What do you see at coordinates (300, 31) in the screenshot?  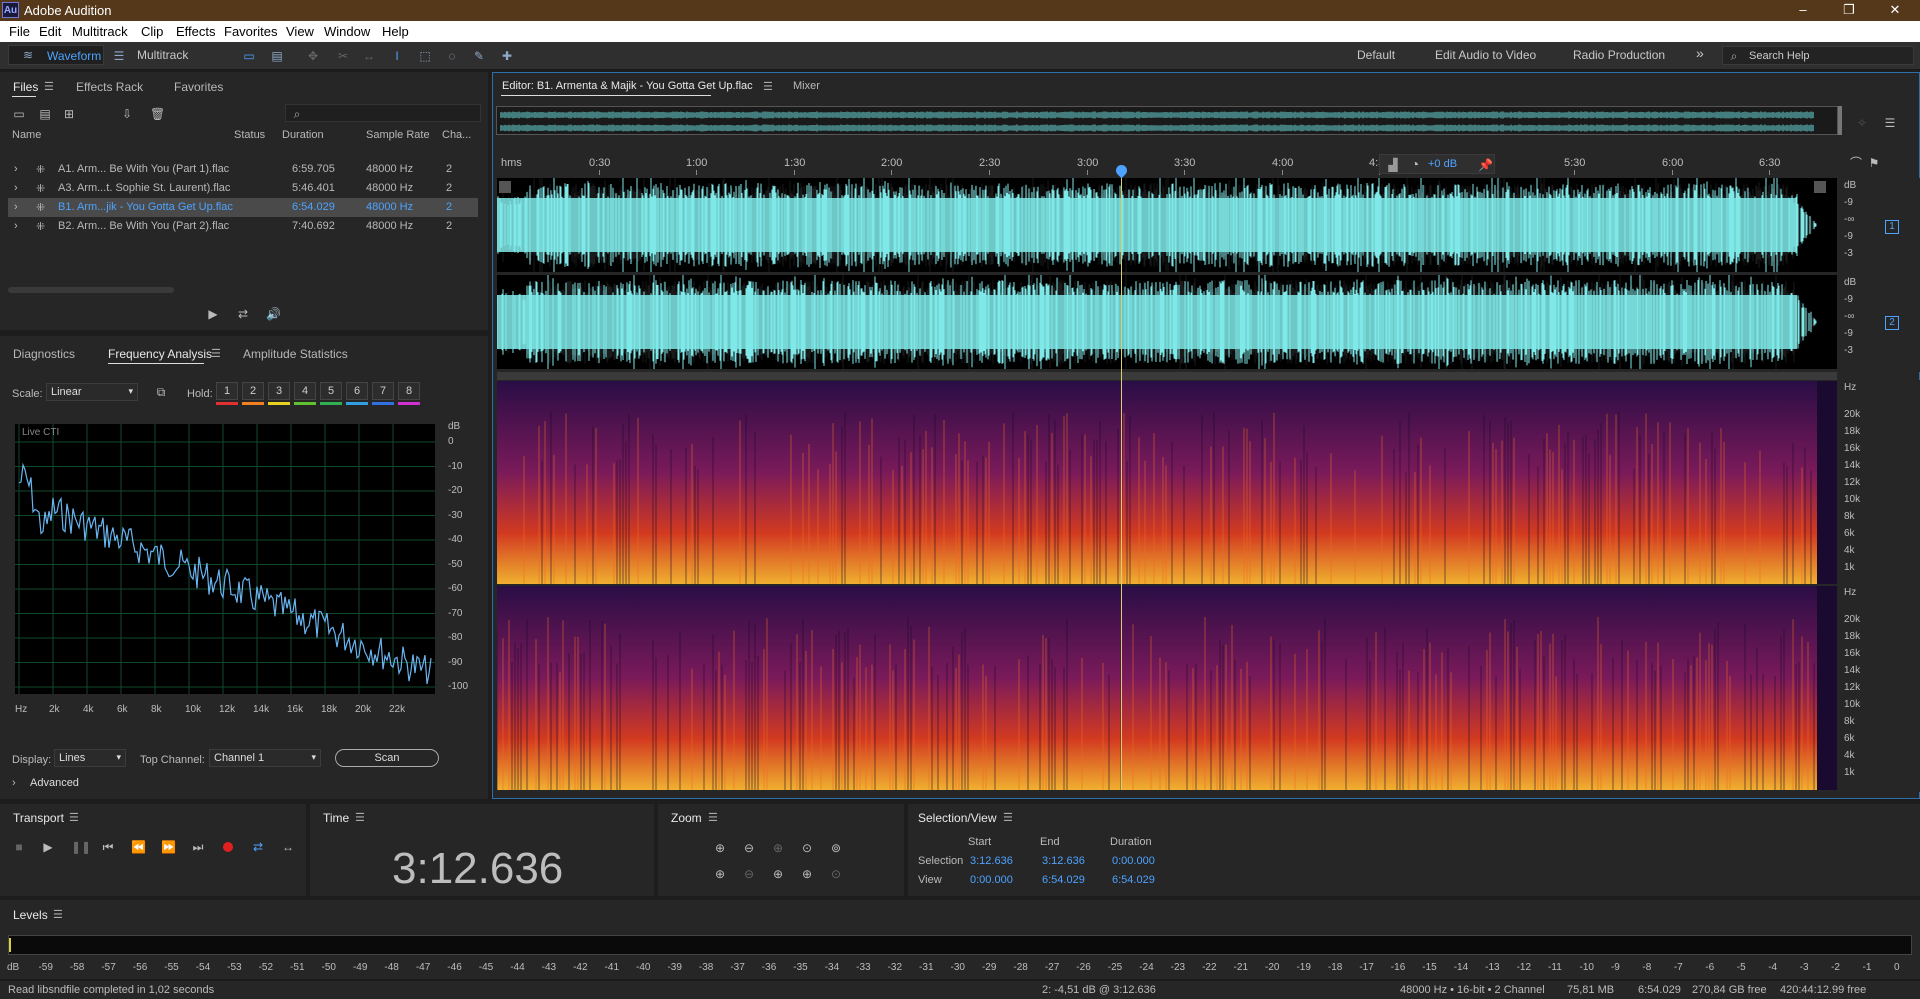 I see `menu-view: View` at bounding box center [300, 31].